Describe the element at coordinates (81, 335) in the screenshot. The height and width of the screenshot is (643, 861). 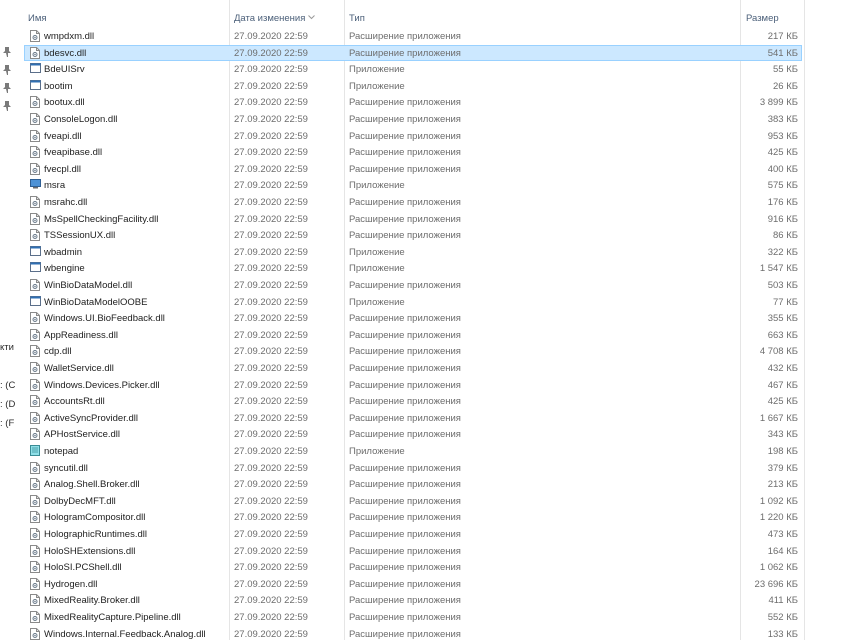
I see `file-name: AppReadiness.dll` at that location.